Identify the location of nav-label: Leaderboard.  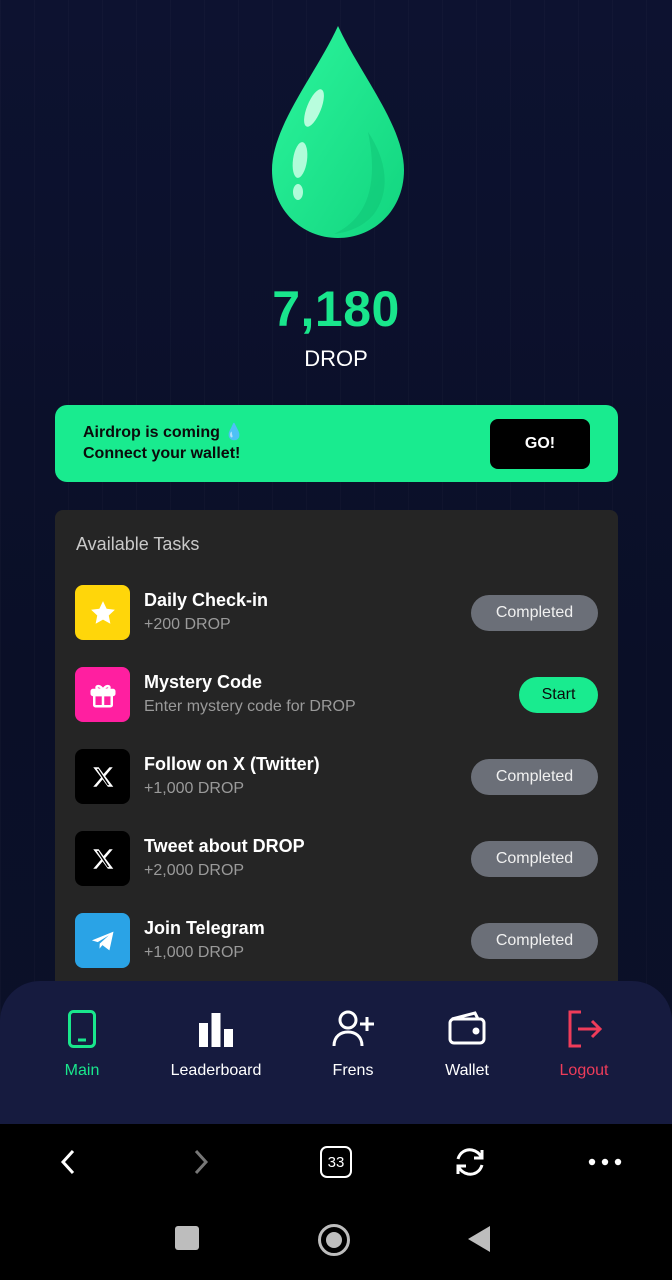
(216, 1070).